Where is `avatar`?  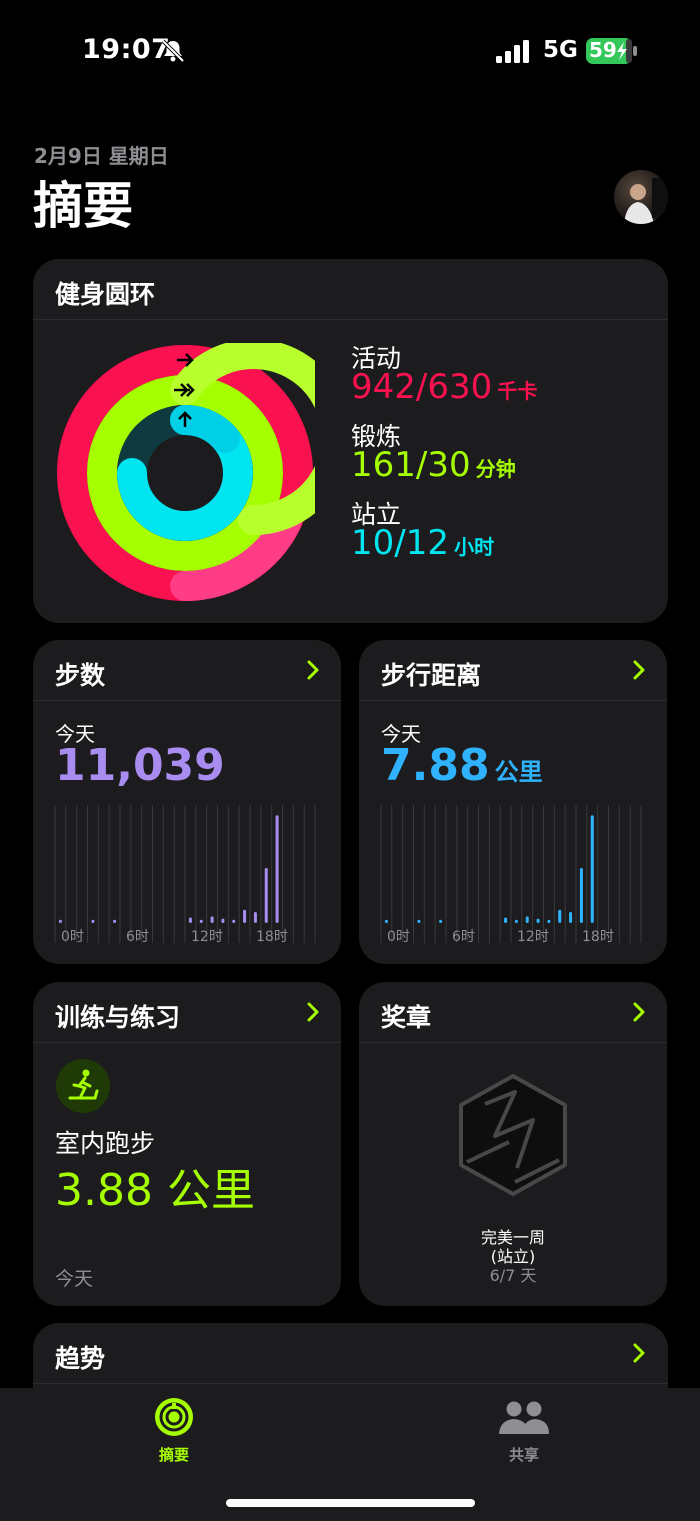
avatar is located at coordinates (641, 197).